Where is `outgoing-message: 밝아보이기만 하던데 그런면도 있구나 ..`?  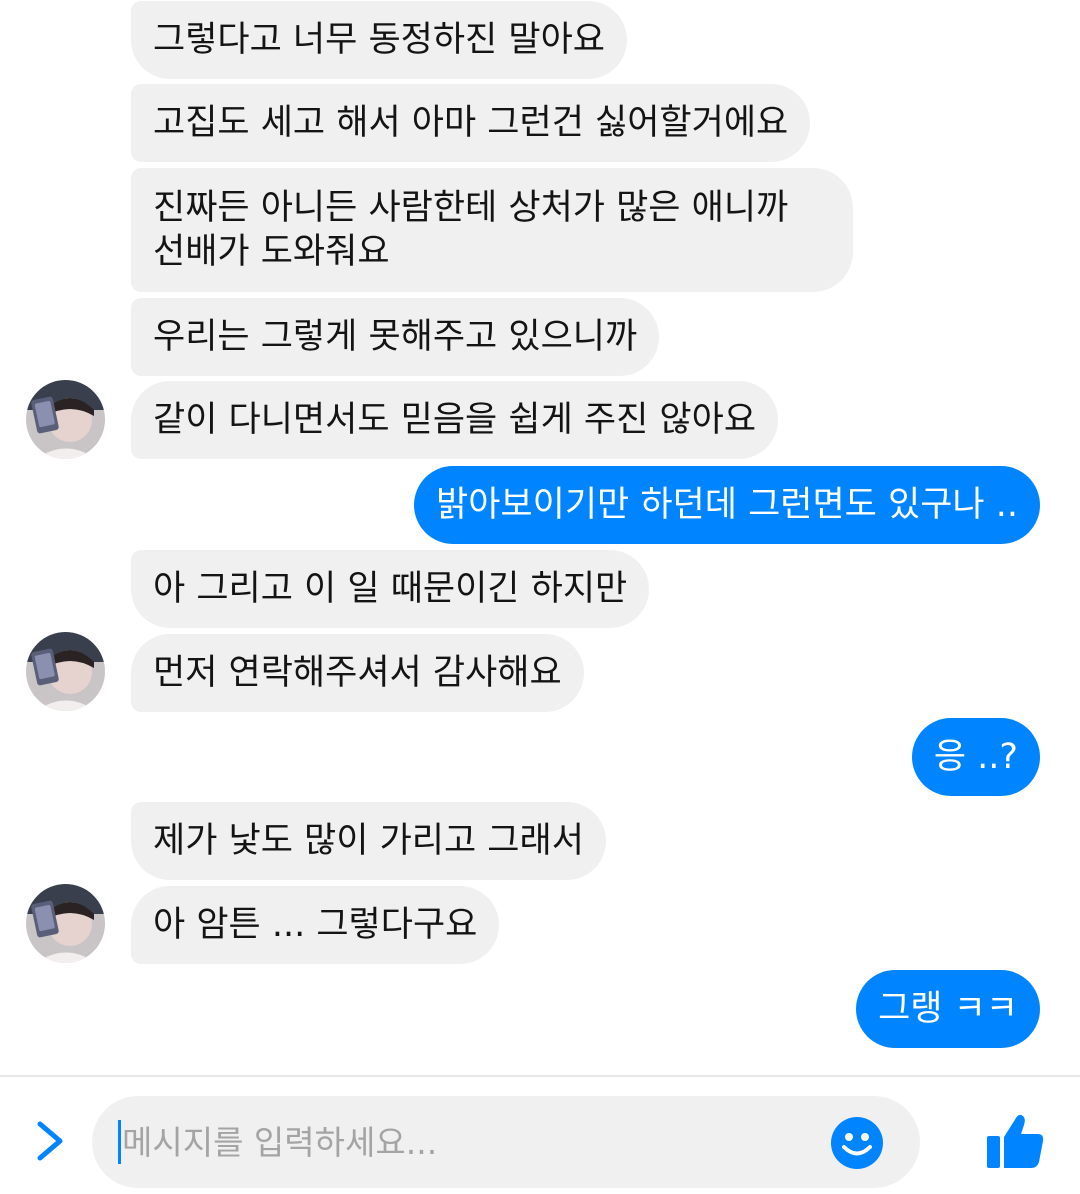
outgoing-message: 밝아보이기만 하던데 그런면도 있구나 .. is located at coordinates (727, 505).